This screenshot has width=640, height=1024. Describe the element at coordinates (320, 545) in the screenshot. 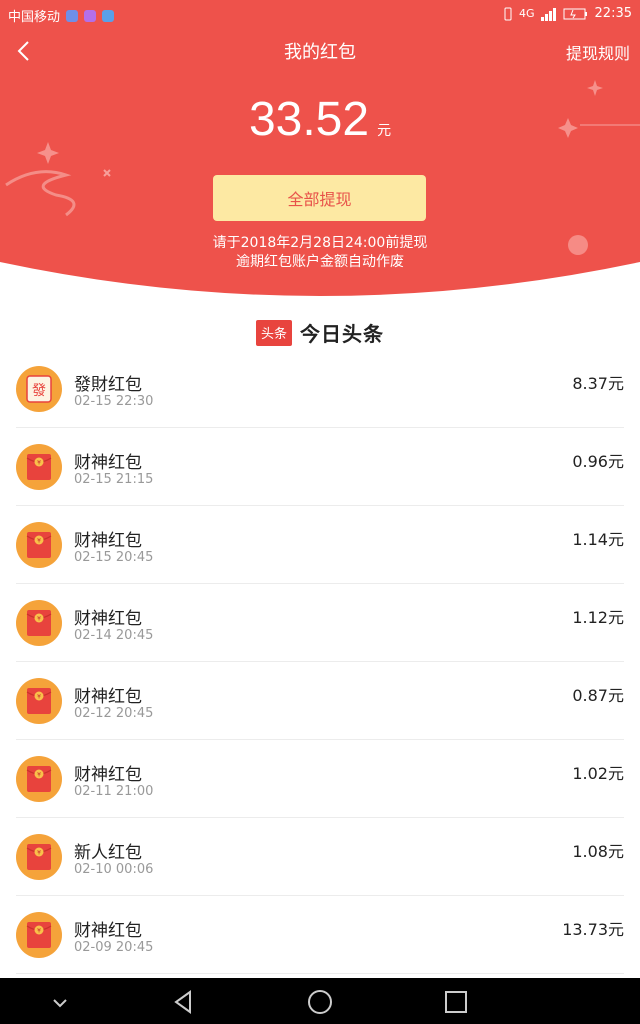

I see `list-item: ¥ 财神红包 02-15 20:45 1.14元` at that location.